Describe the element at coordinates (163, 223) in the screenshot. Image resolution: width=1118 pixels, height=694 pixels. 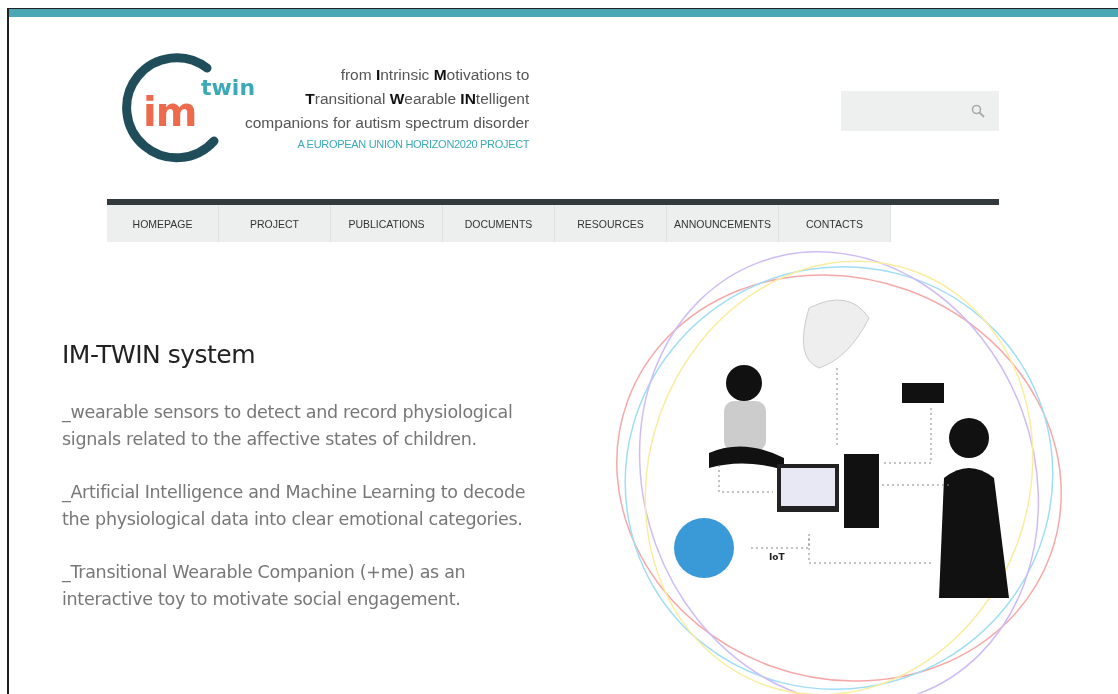
I see `nav-item: HOMEPAGE` at that location.